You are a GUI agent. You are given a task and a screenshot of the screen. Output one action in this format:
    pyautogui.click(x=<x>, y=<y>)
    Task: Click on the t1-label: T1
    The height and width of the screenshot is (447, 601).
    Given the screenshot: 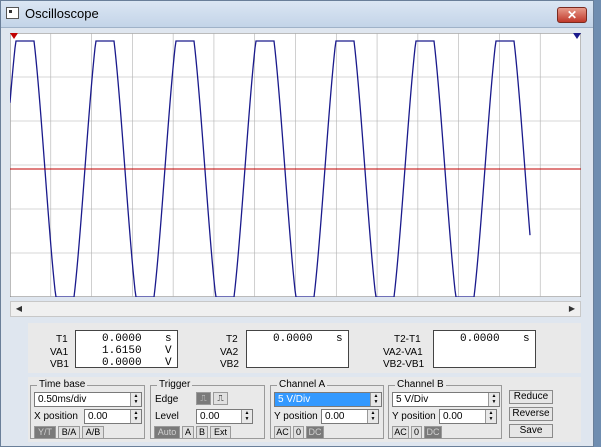 What is the action you would take?
    pyautogui.click(x=62, y=339)
    